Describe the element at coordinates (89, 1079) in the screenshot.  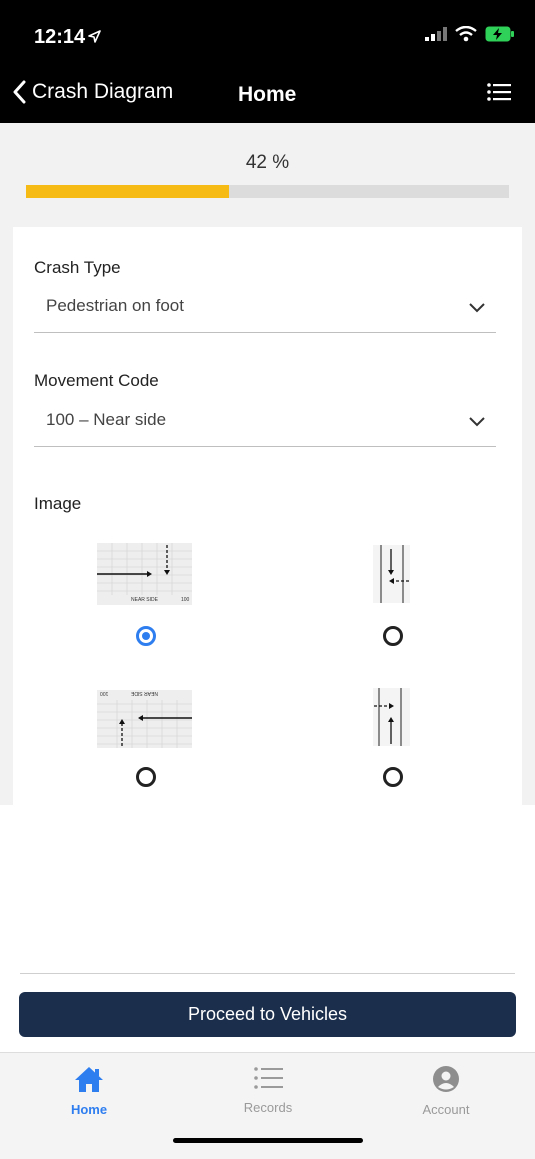
I see `home-icon` at that location.